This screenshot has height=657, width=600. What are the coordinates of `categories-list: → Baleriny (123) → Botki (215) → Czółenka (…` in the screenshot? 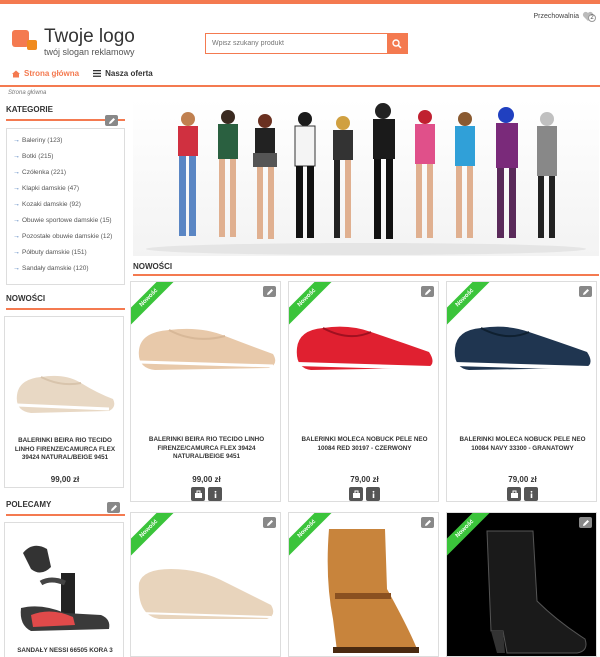 It's located at (65, 206).